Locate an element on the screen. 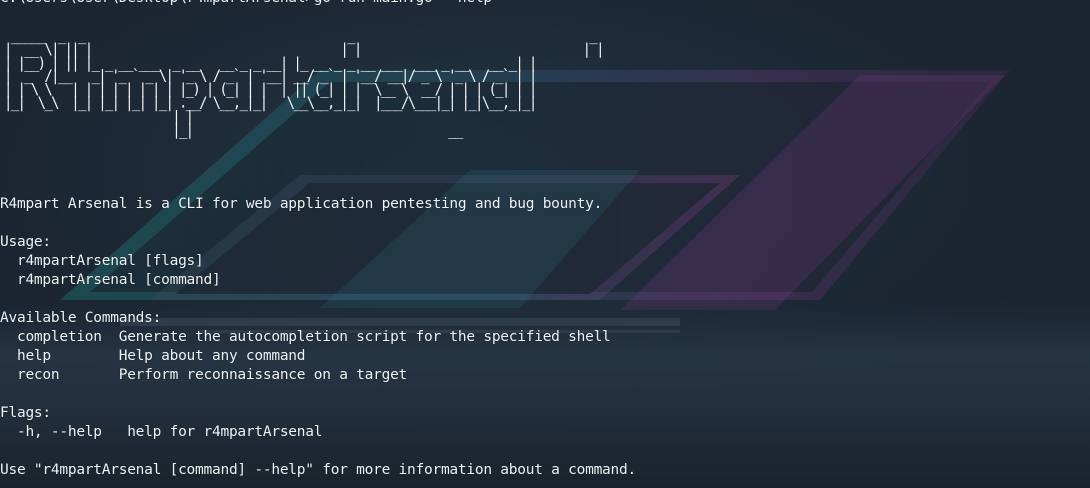  usage-command-line: r4mpartArsenal [command] is located at coordinates (110, 280).